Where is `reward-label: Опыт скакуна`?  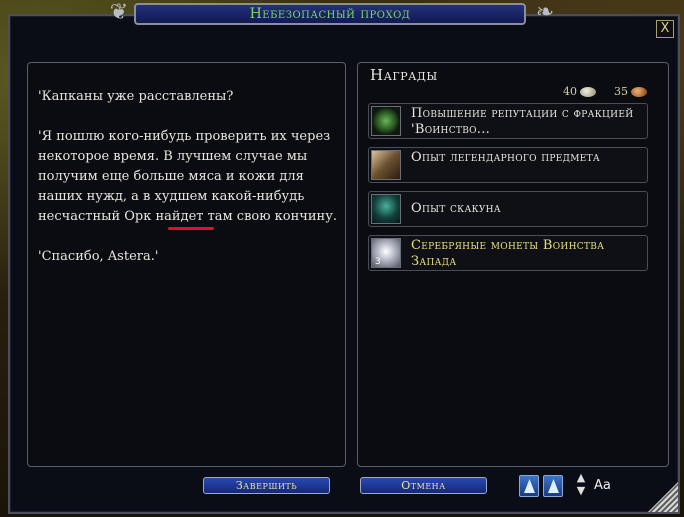 reward-label: Опыт скакуна is located at coordinates (456, 208).